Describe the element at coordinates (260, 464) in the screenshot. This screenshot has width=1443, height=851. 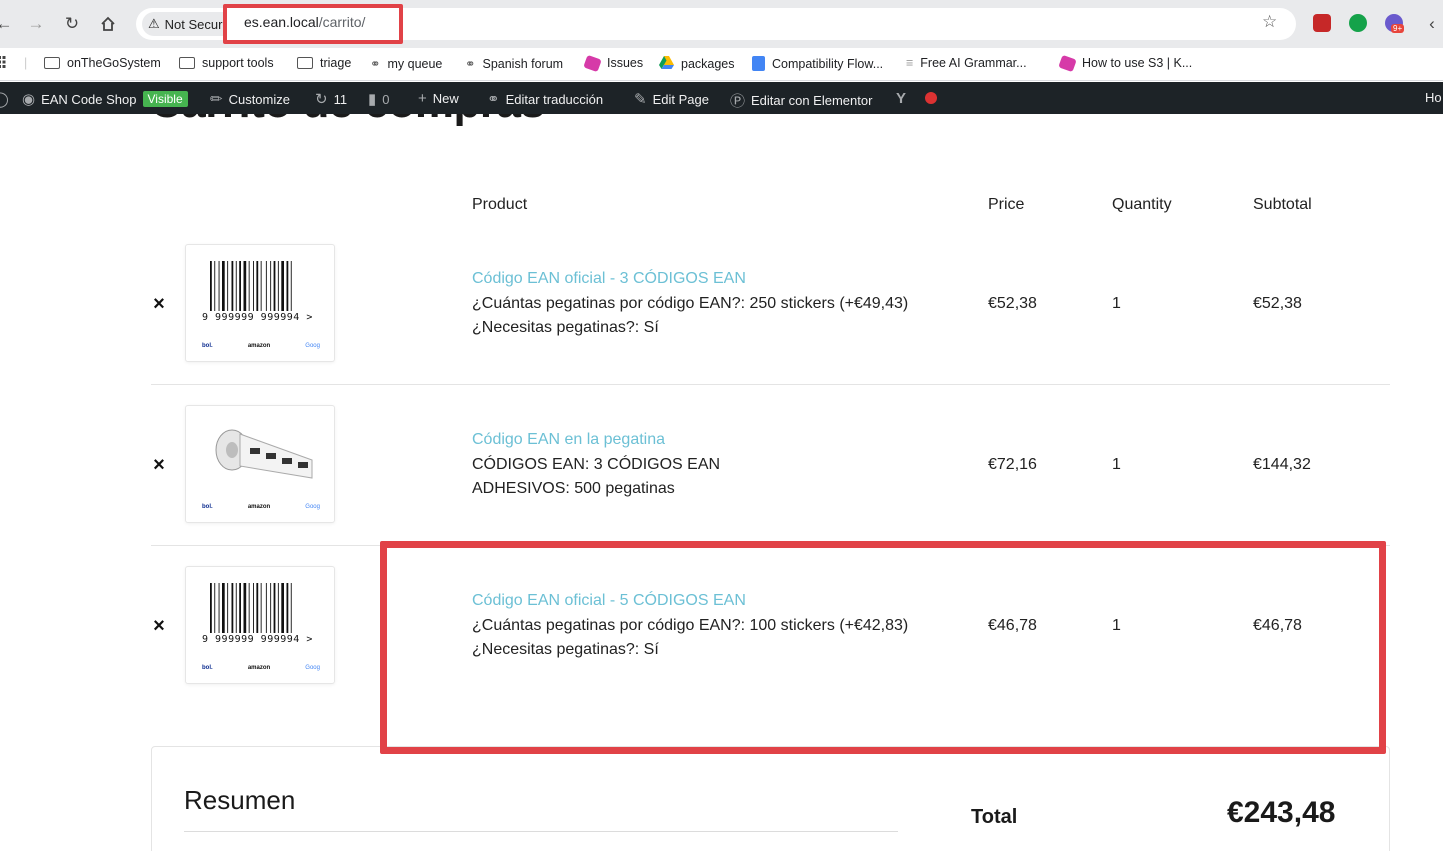
I see `product-thumbnail: bol. amazon Goog` at that location.